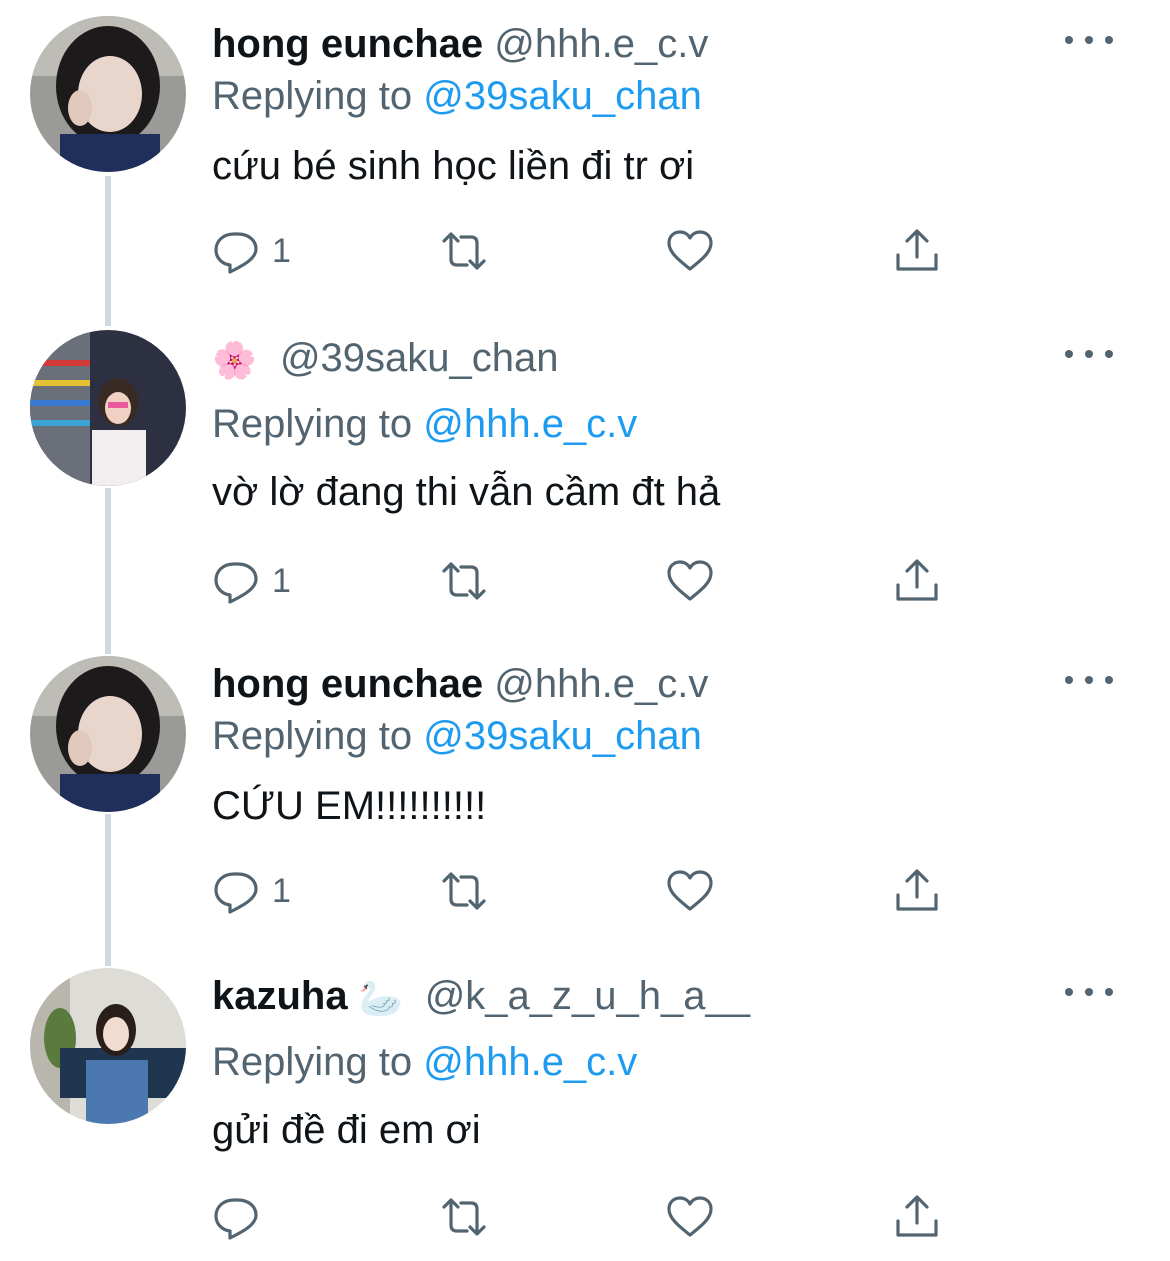 This screenshot has height=1261, width=1170. What do you see at coordinates (381, 998) in the screenshot?
I see `display-name-emoji: 🦢` at bounding box center [381, 998].